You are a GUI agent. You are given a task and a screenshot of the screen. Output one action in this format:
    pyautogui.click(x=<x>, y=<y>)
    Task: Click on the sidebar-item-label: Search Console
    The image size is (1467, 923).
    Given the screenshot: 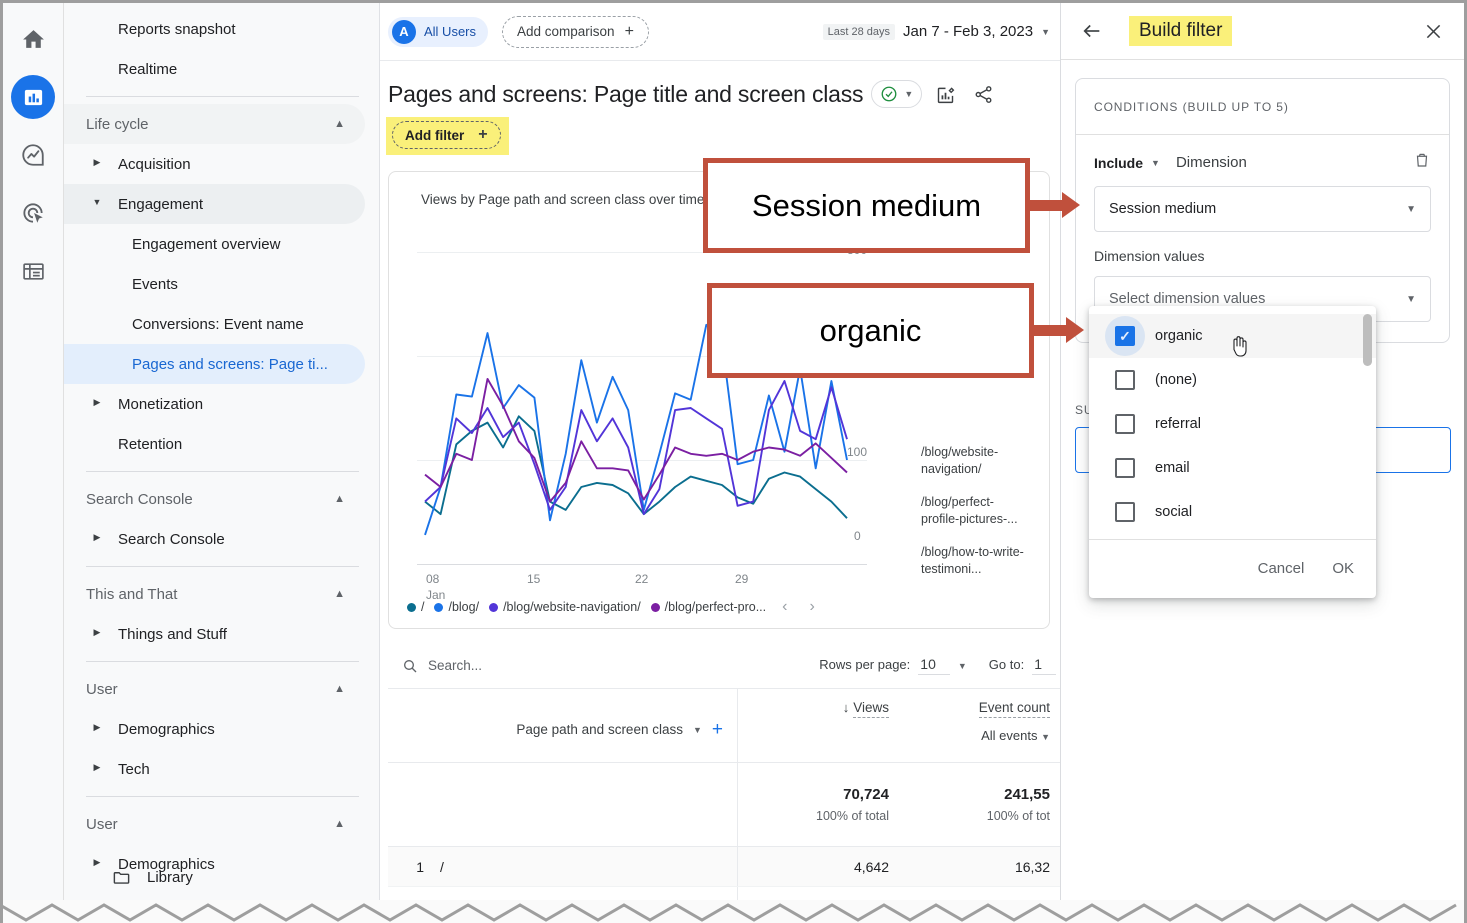 What is the action you would take?
    pyautogui.click(x=171, y=539)
    